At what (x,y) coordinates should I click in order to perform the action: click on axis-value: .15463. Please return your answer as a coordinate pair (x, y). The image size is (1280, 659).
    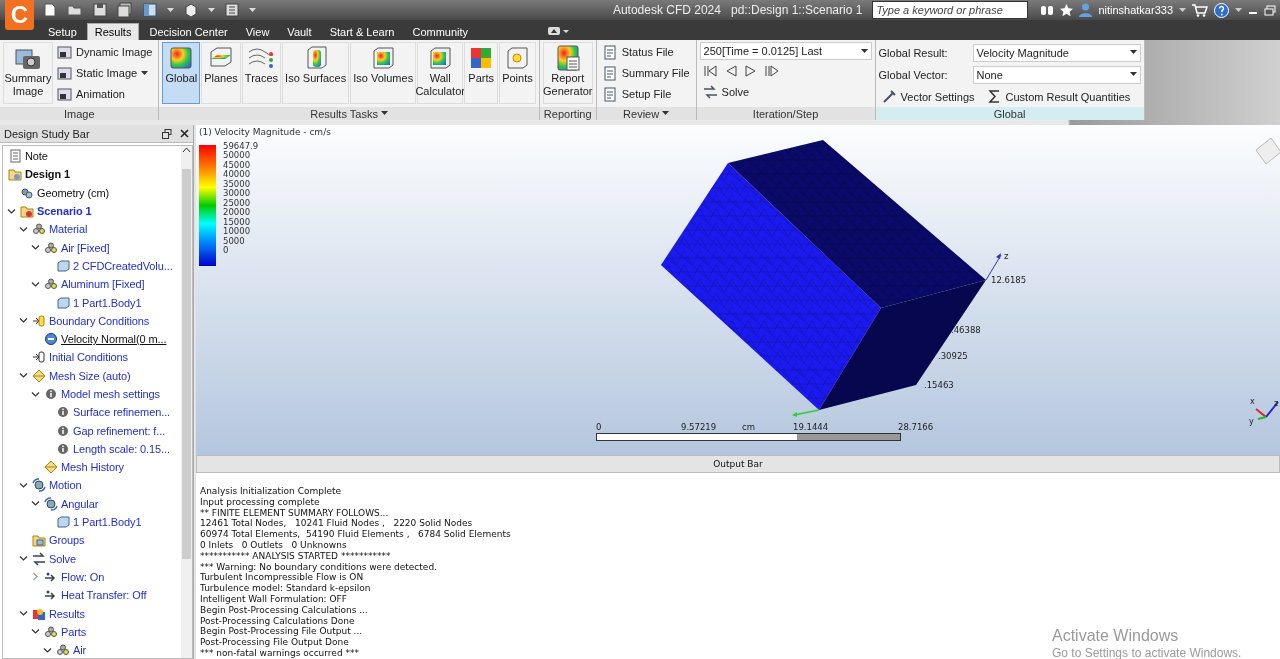
    Looking at the image, I should click on (939, 385).